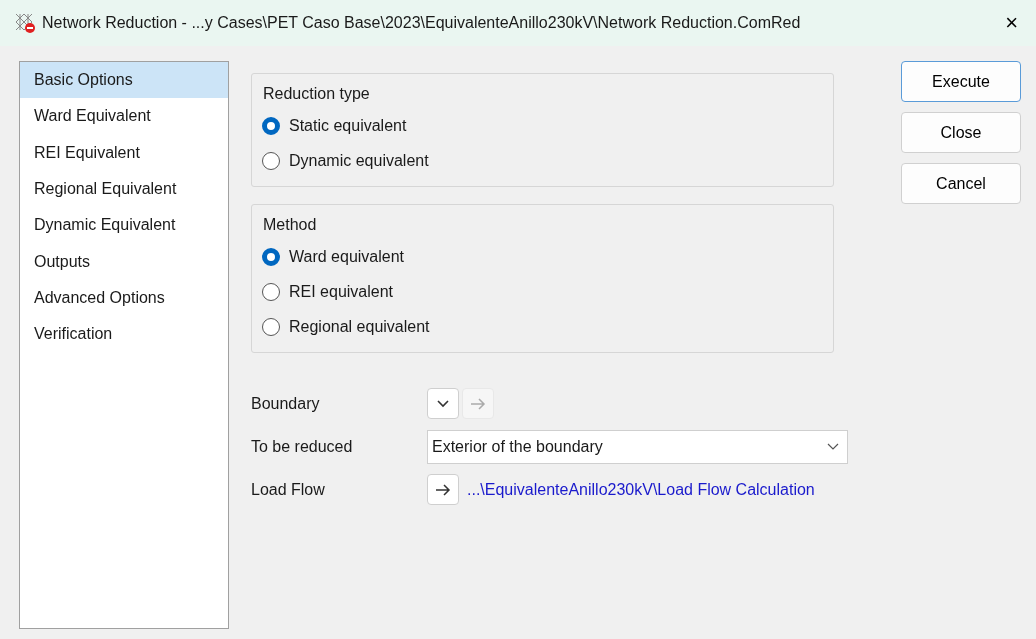  What do you see at coordinates (422, 23) in the screenshot?
I see `window-title: Network Reduction - ...y Cases\PET Caso Base\2023\EquivalenteAnillo230kV\Network Reduction.ComRed` at bounding box center [422, 23].